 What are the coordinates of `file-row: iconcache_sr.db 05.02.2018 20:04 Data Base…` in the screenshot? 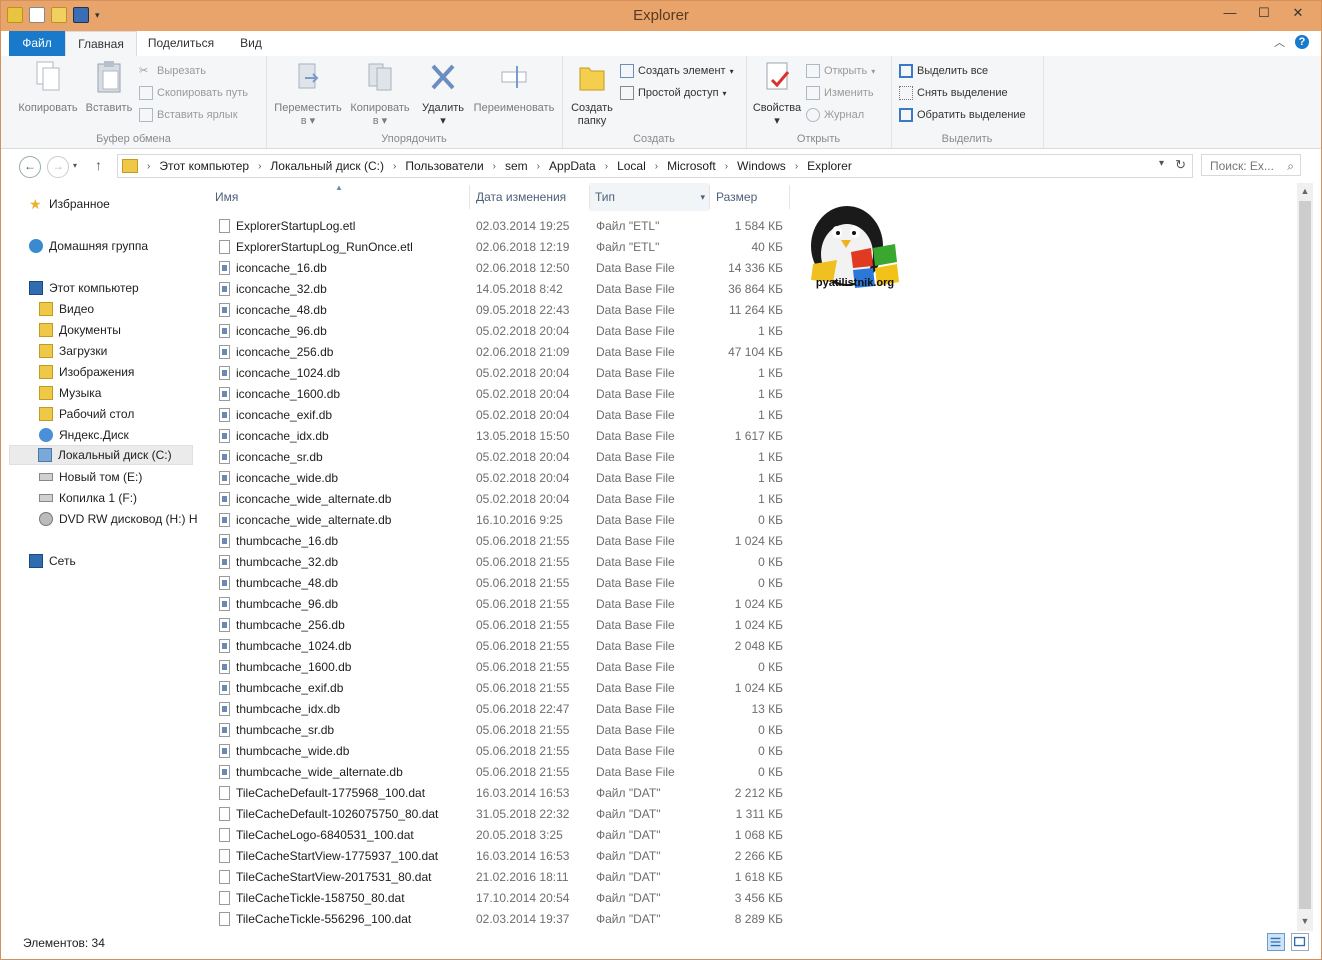 It's located at (507, 457).